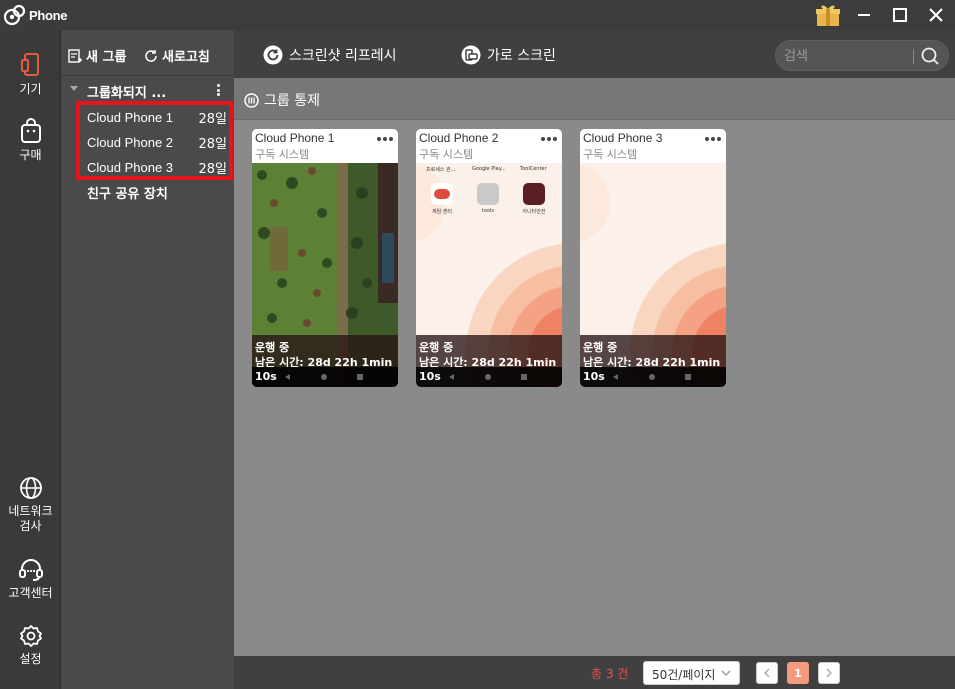  Describe the element at coordinates (30, 659) in the screenshot. I see `nav-label-settings: 설정` at that location.